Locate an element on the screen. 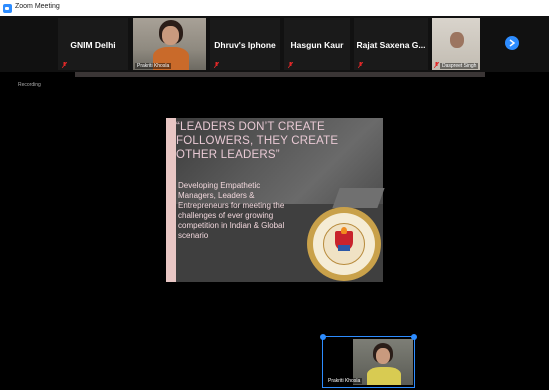 The width and height of the screenshot is (549, 390). participant-name: Dhruv's Iphone is located at coordinates (245, 45).